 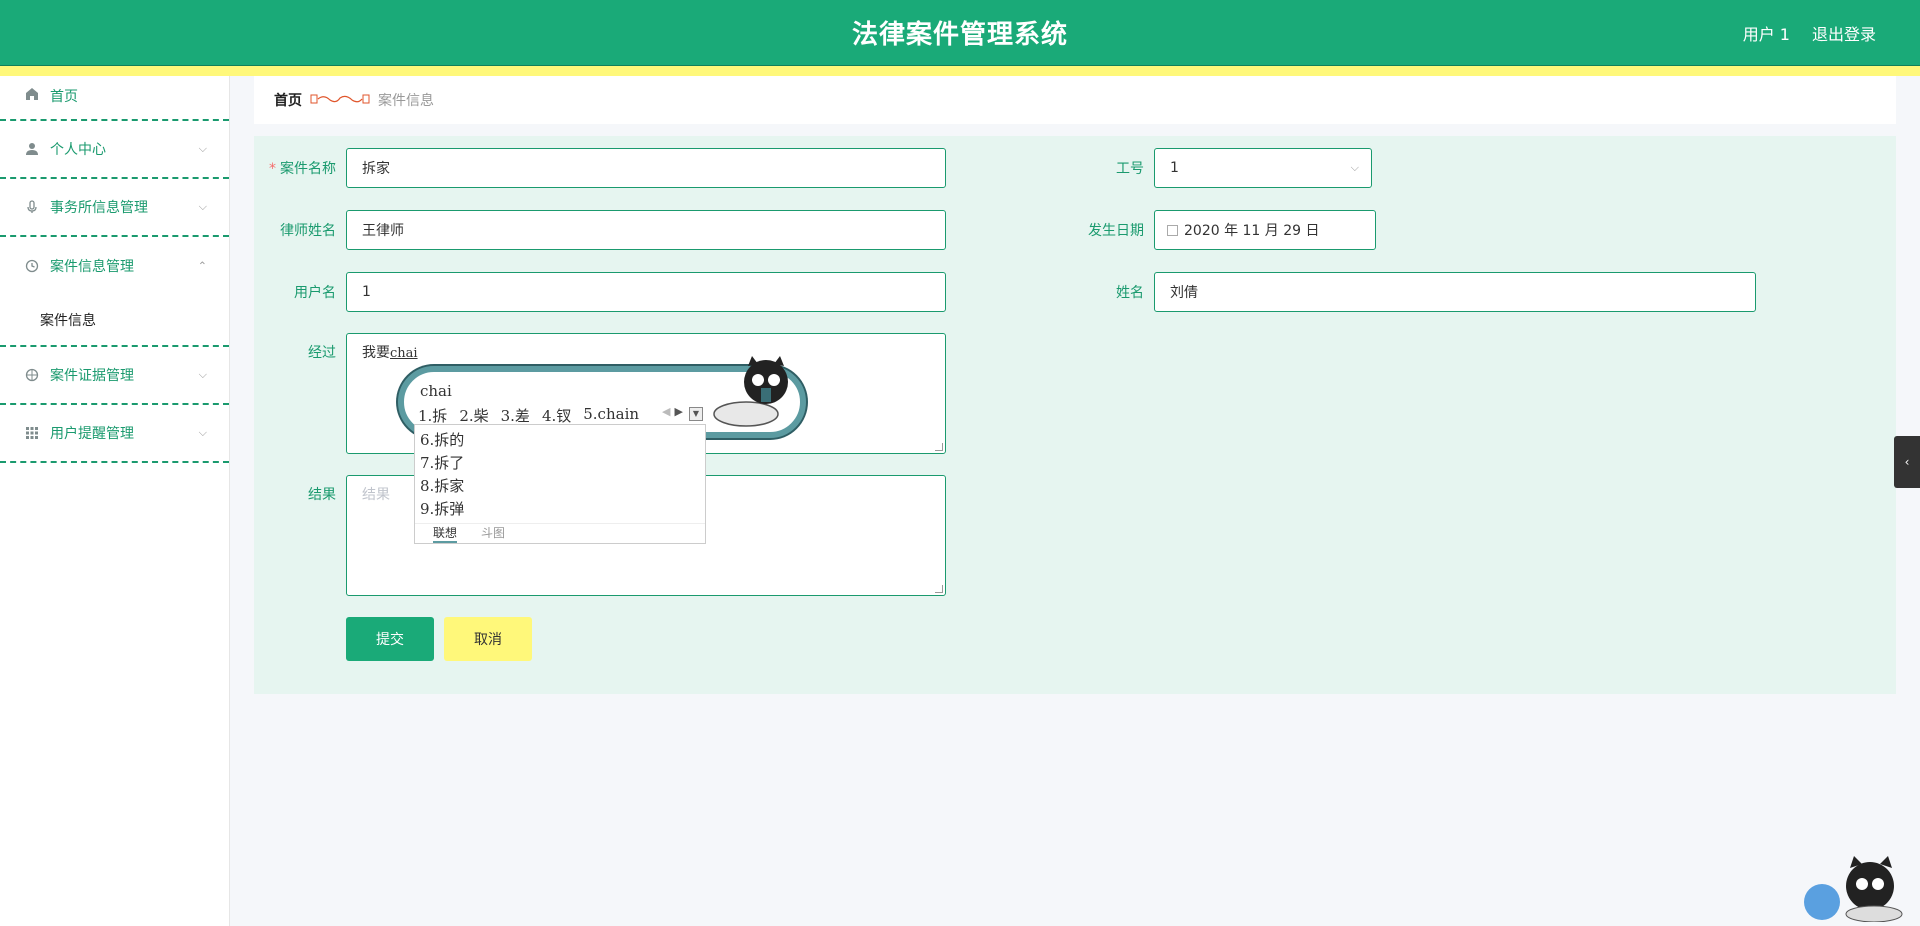 What do you see at coordinates (78, 150) in the screenshot?
I see `sidebar-item-label: 个人中心` at bounding box center [78, 150].